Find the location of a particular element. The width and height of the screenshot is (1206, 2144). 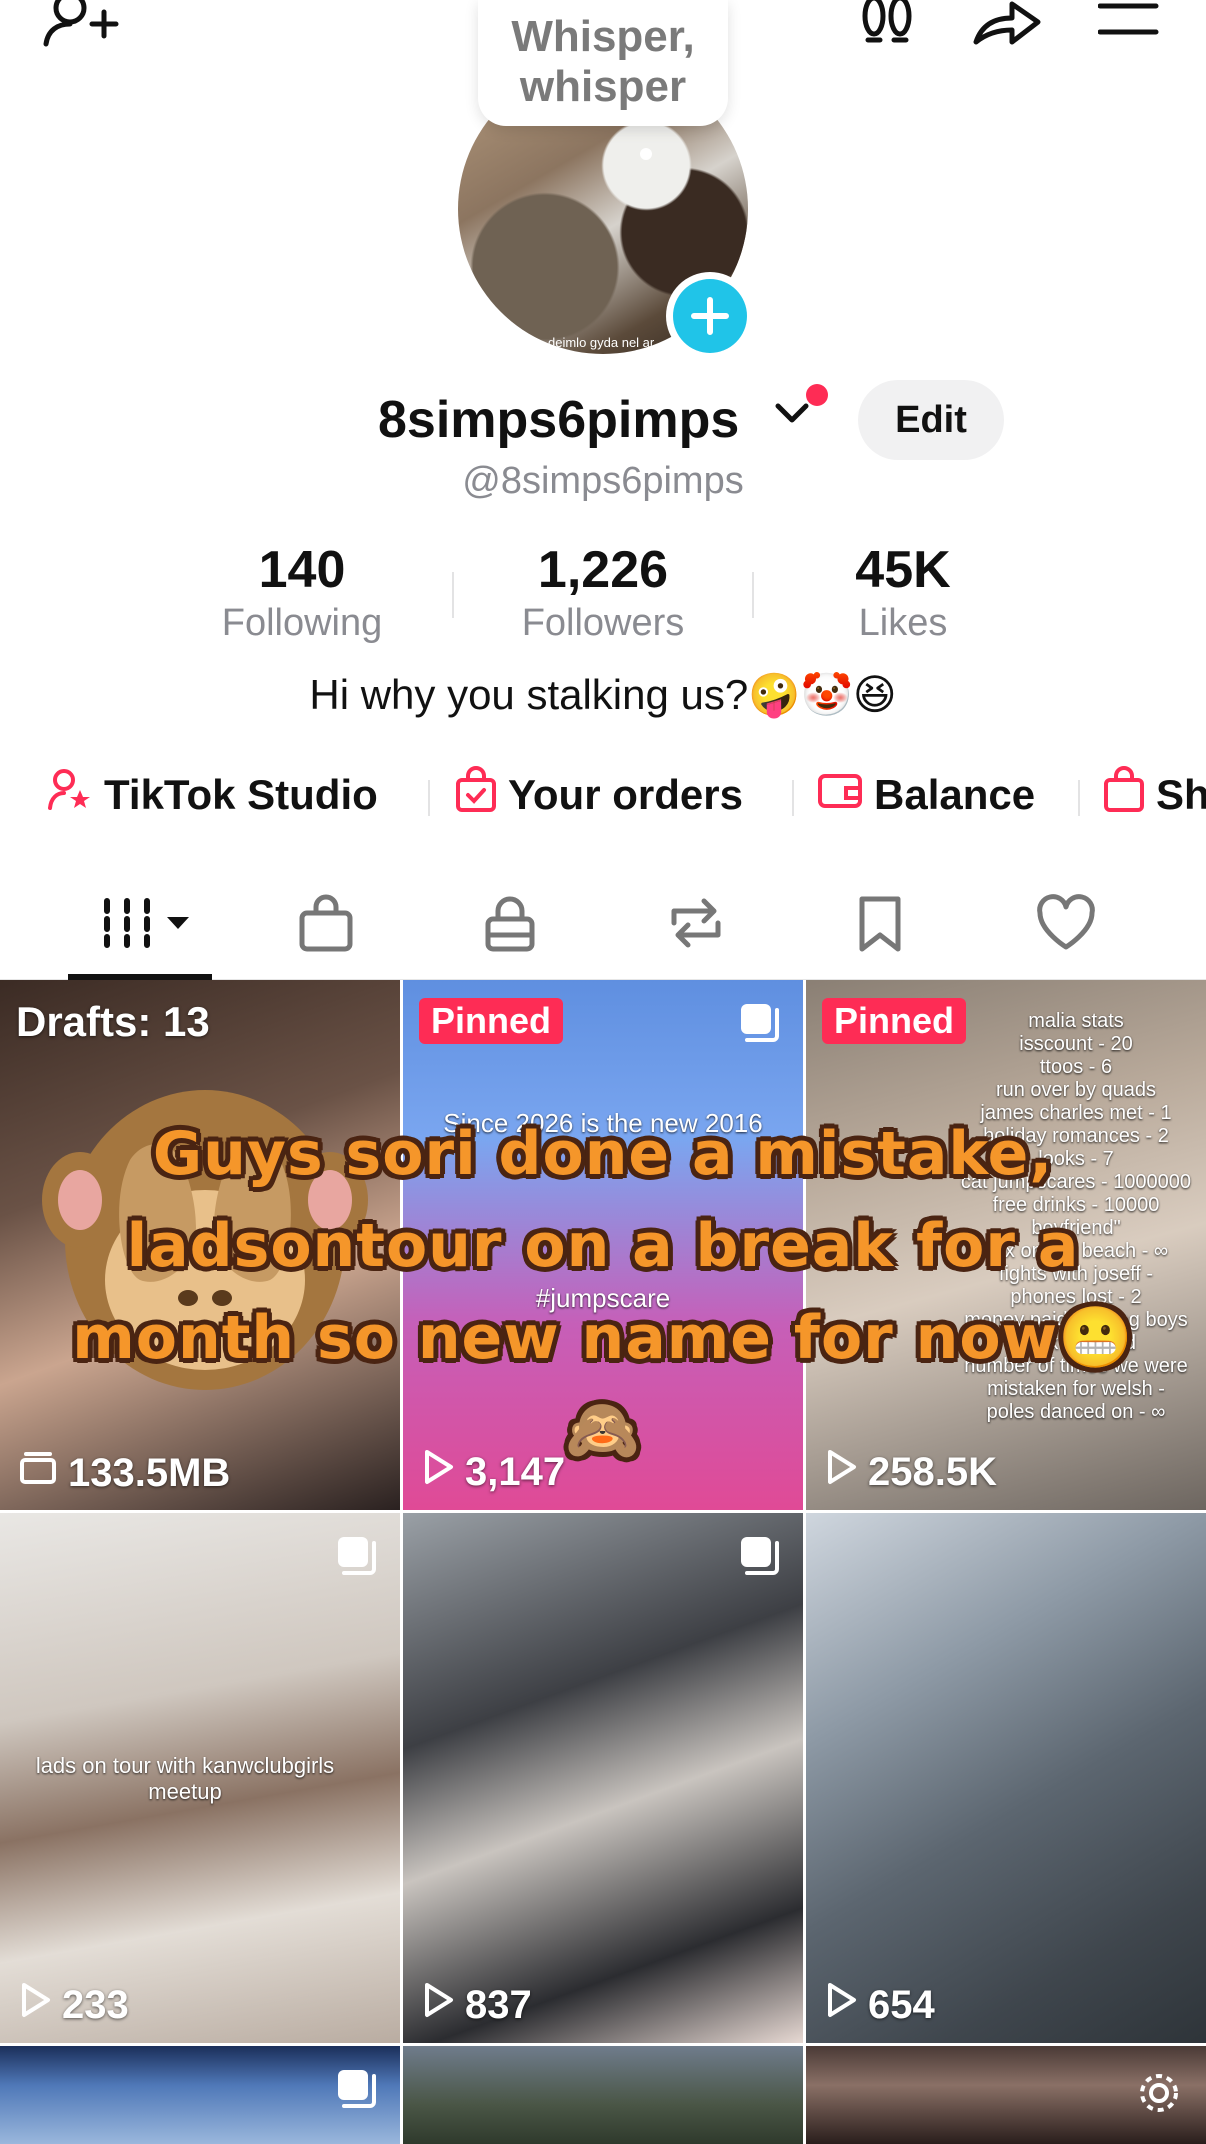

share-icon is located at coordinates (1006, 24).